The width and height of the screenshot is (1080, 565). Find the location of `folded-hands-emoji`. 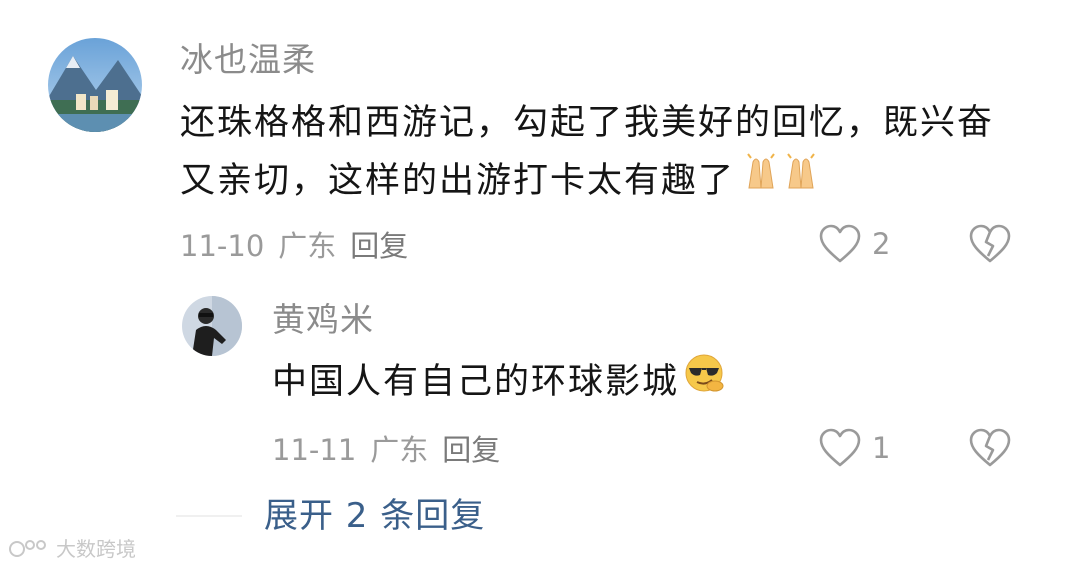

folded-hands-emoji is located at coordinates (783, 181).